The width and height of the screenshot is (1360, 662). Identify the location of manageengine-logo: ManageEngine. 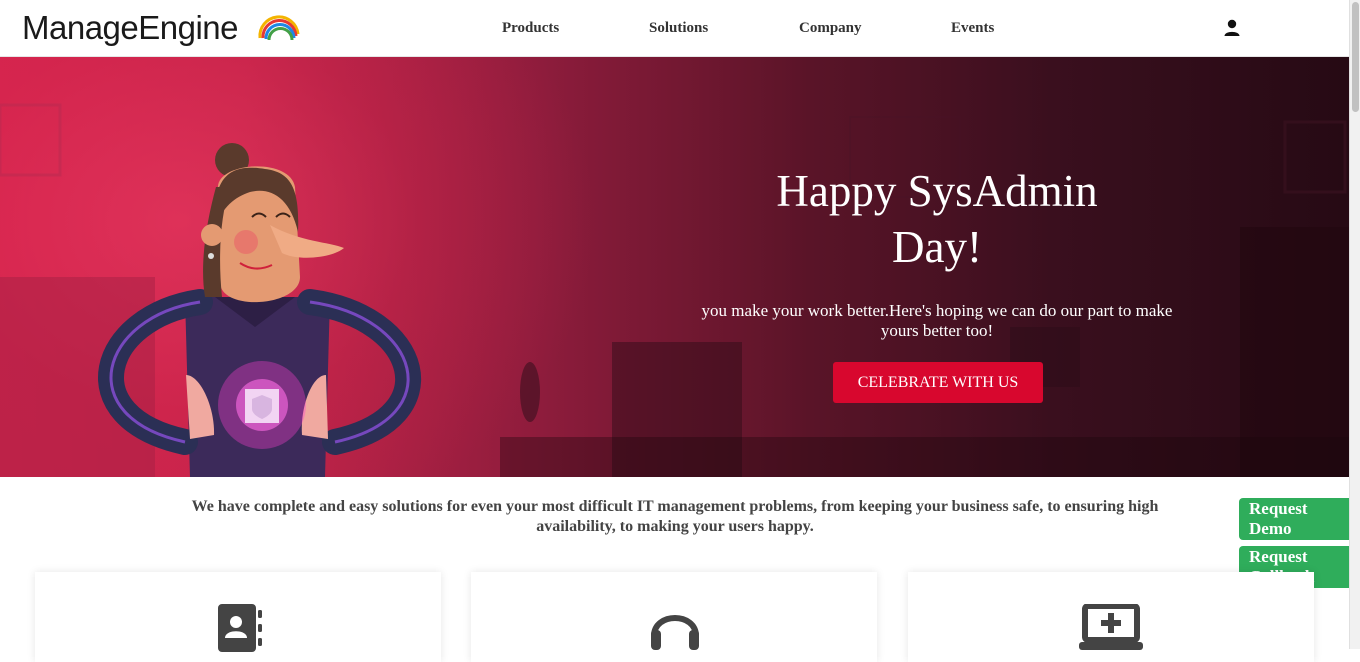
(161, 28).